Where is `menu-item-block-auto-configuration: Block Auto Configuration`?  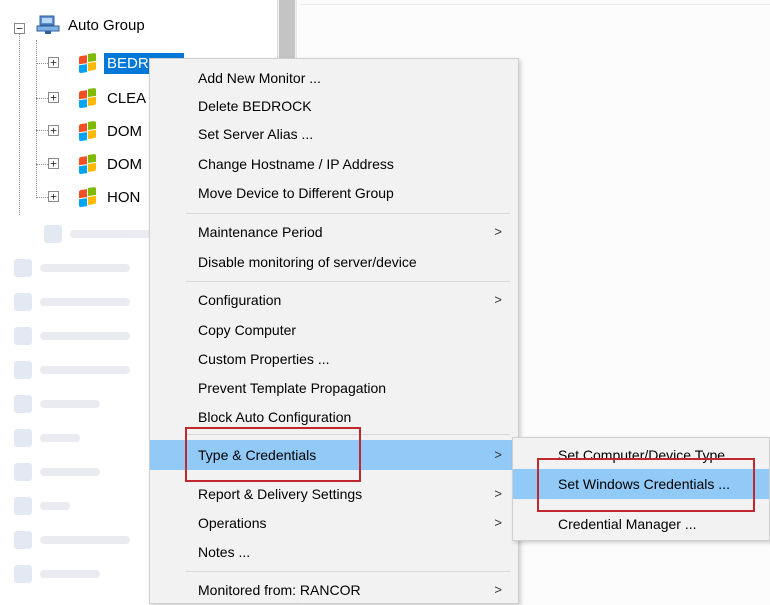
menu-item-block-auto-configuration: Block Auto Configuration is located at coordinates (334, 417).